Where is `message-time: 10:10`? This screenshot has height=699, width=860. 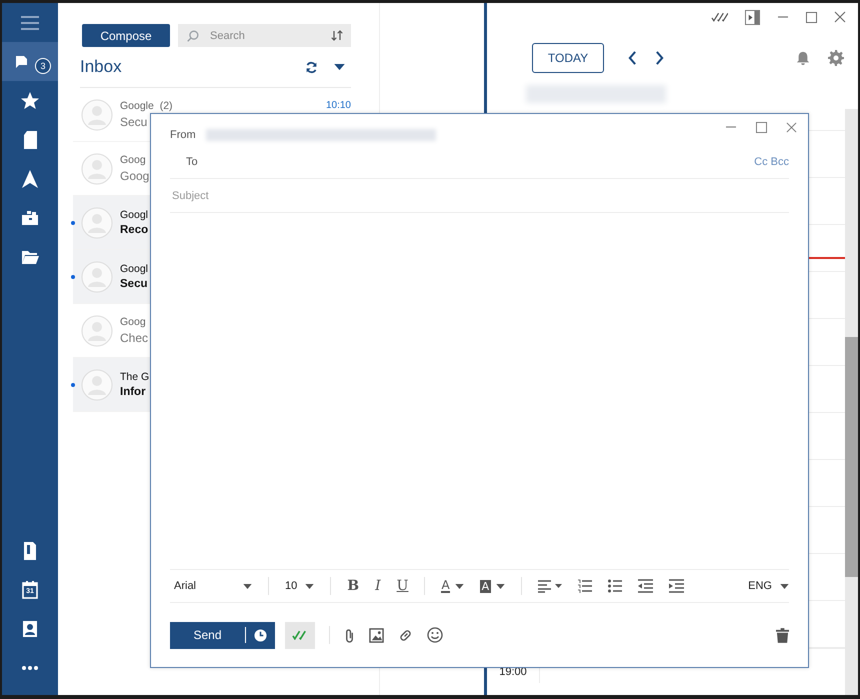
message-time: 10:10 is located at coordinates (338, 106).